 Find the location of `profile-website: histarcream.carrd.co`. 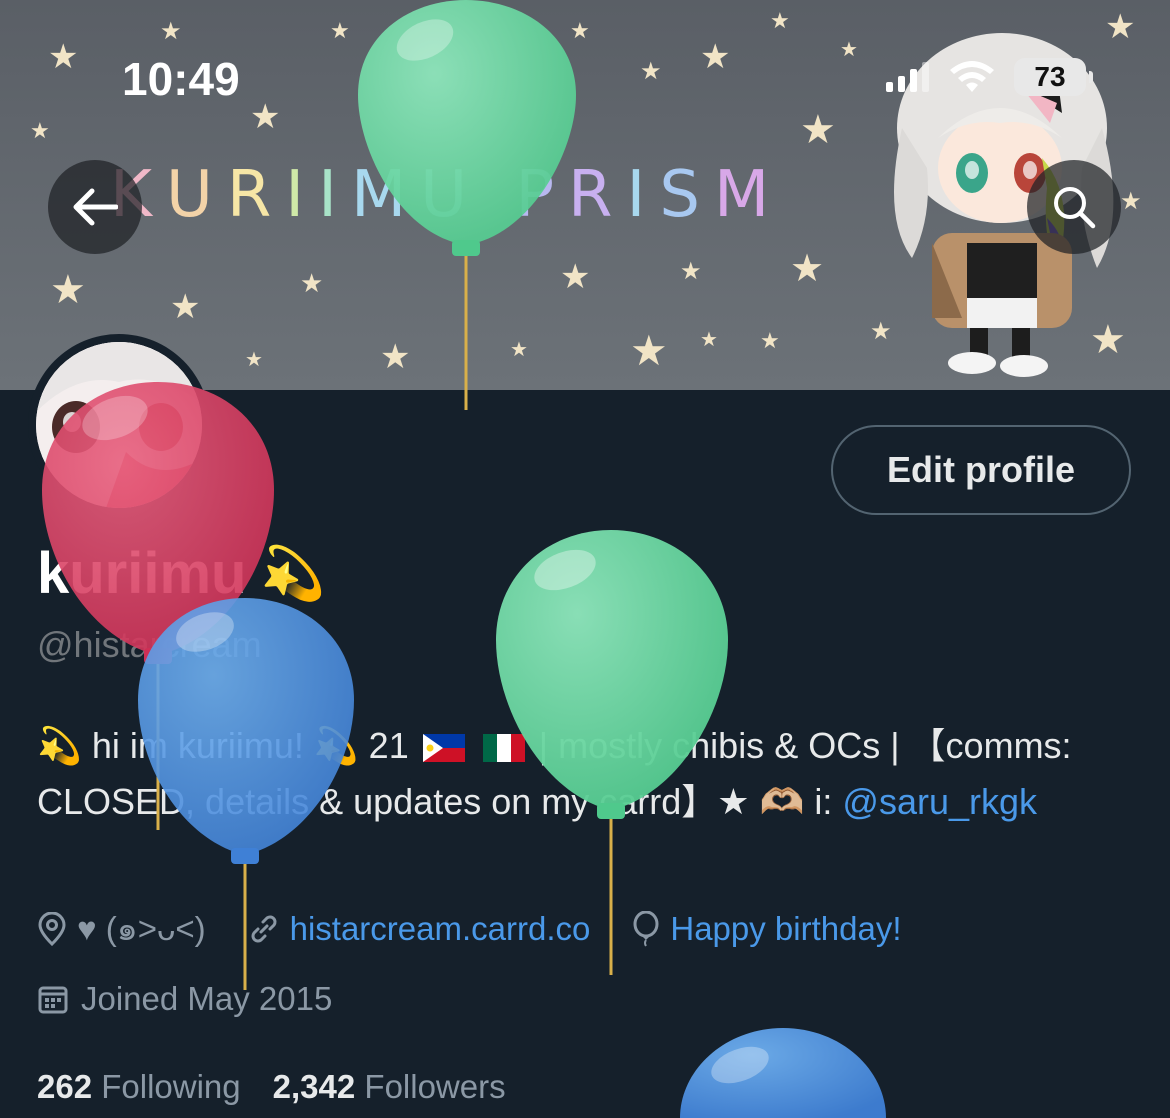

profile-website: histarcream.carrd.co is located at coordinates (419, 929).